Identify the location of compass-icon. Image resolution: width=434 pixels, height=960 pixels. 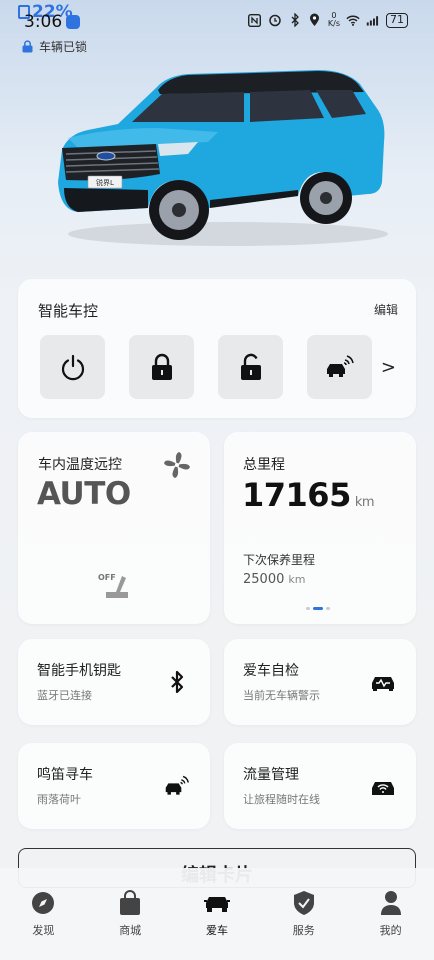
(43, 903).